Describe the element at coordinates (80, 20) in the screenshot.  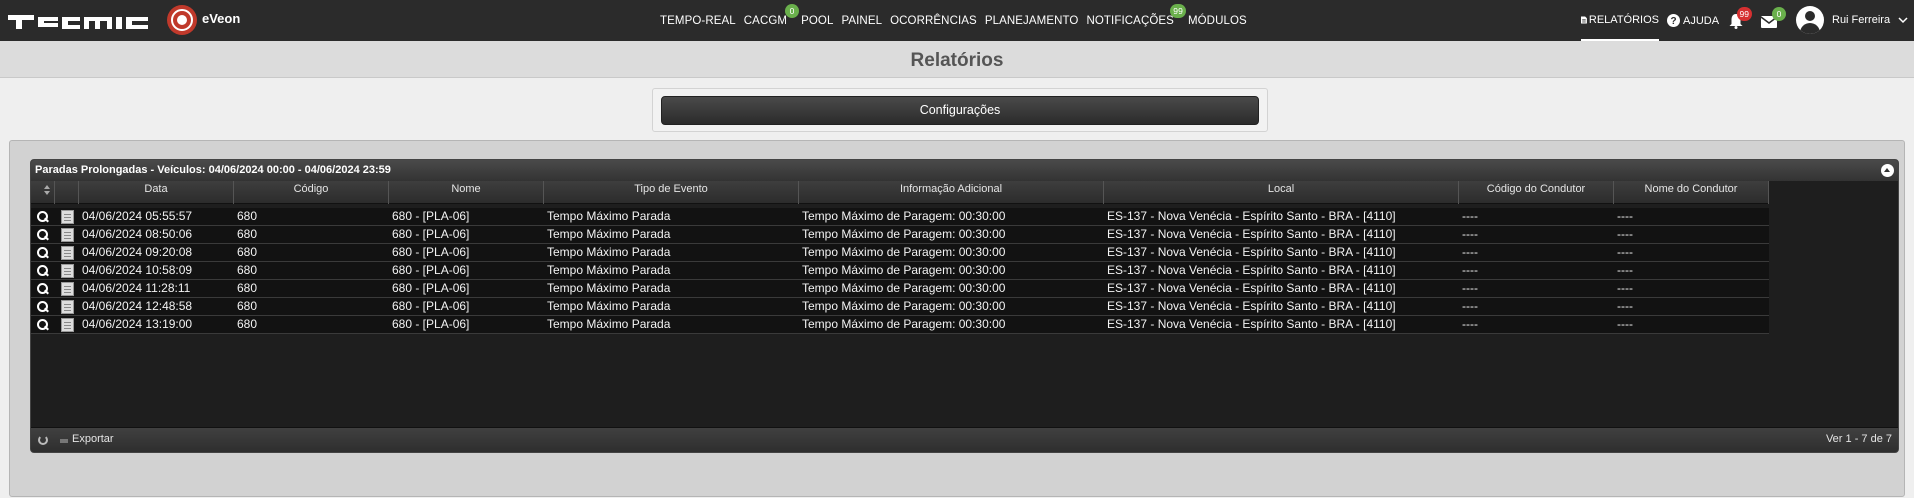
I see `tecmic-logo` at that location.